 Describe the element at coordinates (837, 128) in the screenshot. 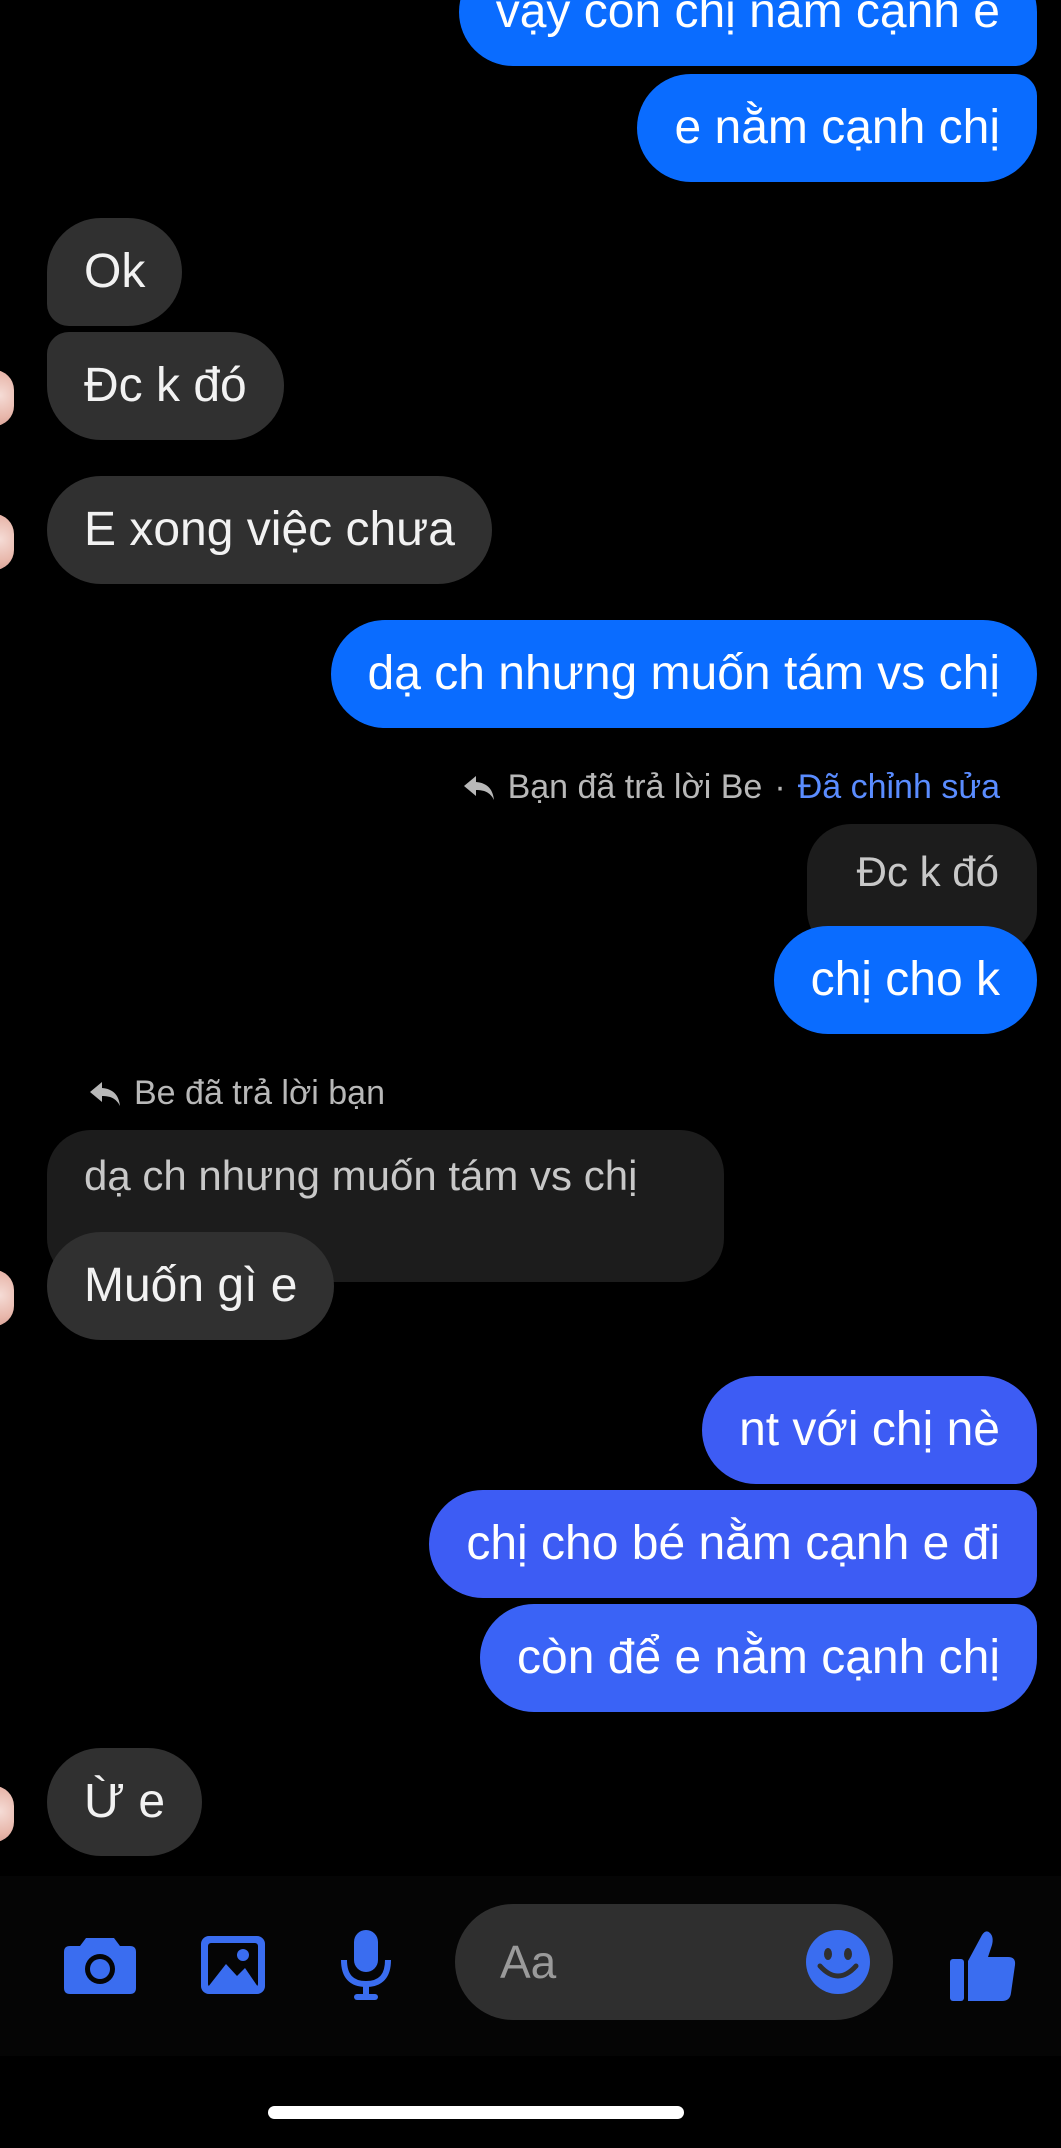

I see `sent-message: e nằm cạnh chị` at that location.